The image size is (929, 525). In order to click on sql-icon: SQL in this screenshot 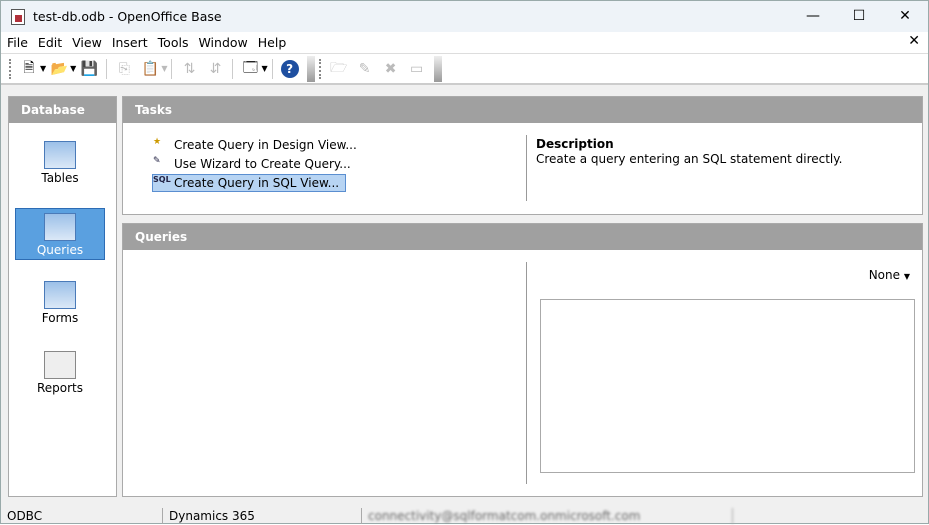, I will do `click(162, 179)`.